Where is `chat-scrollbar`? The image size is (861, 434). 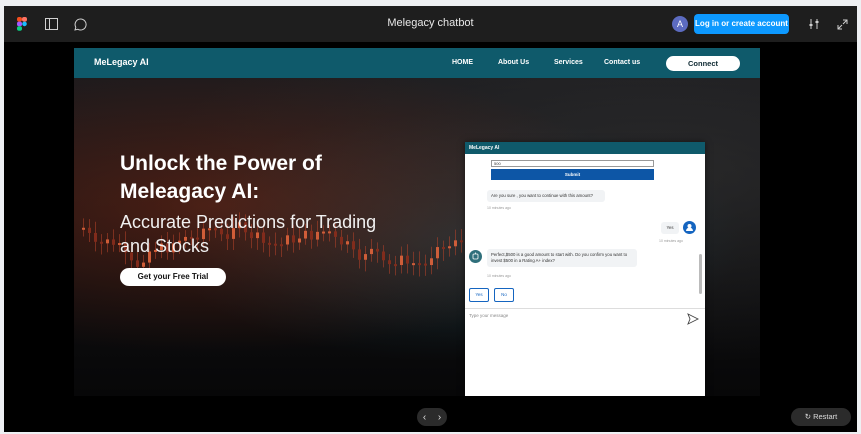
chat-scrollbar is located at coordinates (700, 274).